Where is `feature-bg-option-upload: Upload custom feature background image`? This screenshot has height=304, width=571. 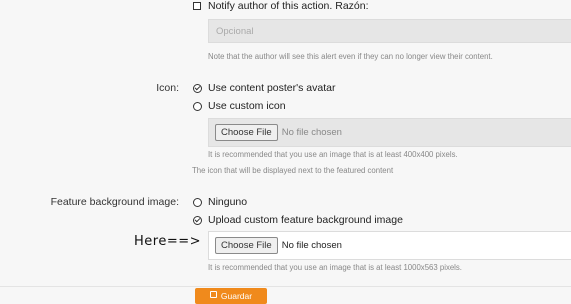
feature-bg-option-upload: Upload custom feature background image is located at coordinates (298, 220).